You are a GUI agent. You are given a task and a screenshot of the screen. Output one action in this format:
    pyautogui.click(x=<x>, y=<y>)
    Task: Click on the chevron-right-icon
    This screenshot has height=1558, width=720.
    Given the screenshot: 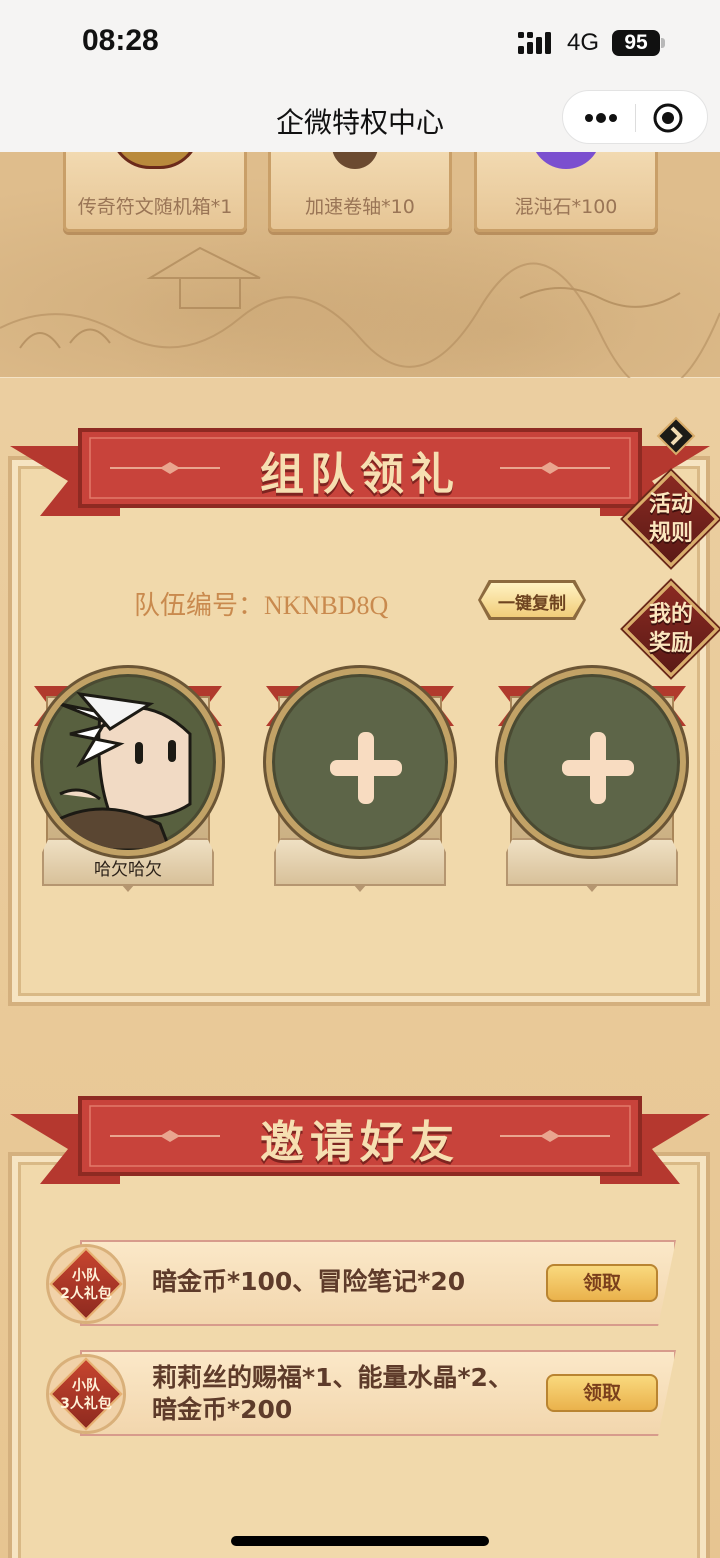 What is the action you would take?
    pyautogui.click(x=676, y=436)
    